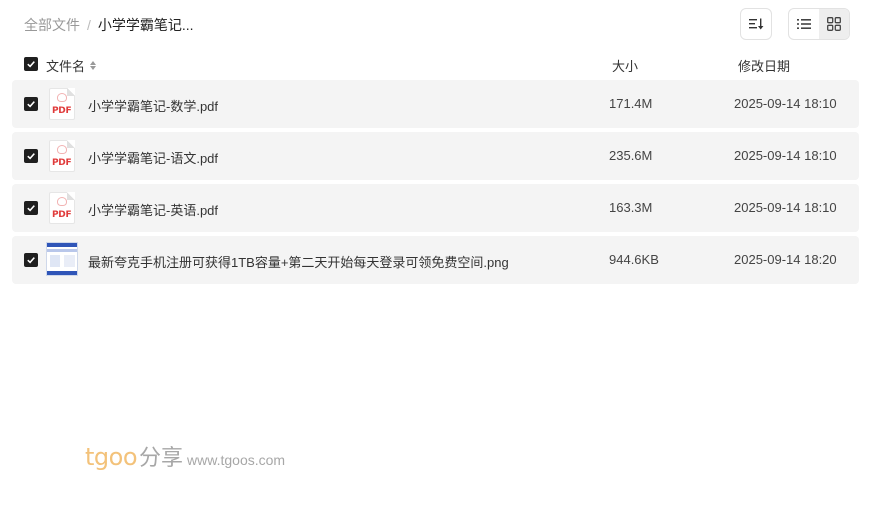 The width and height of the screenshot is (874, 514). What do you see at coordinates (93, 65) in the screenshot?
I see `sort-caret-icon` at bounding box center [93, 65].